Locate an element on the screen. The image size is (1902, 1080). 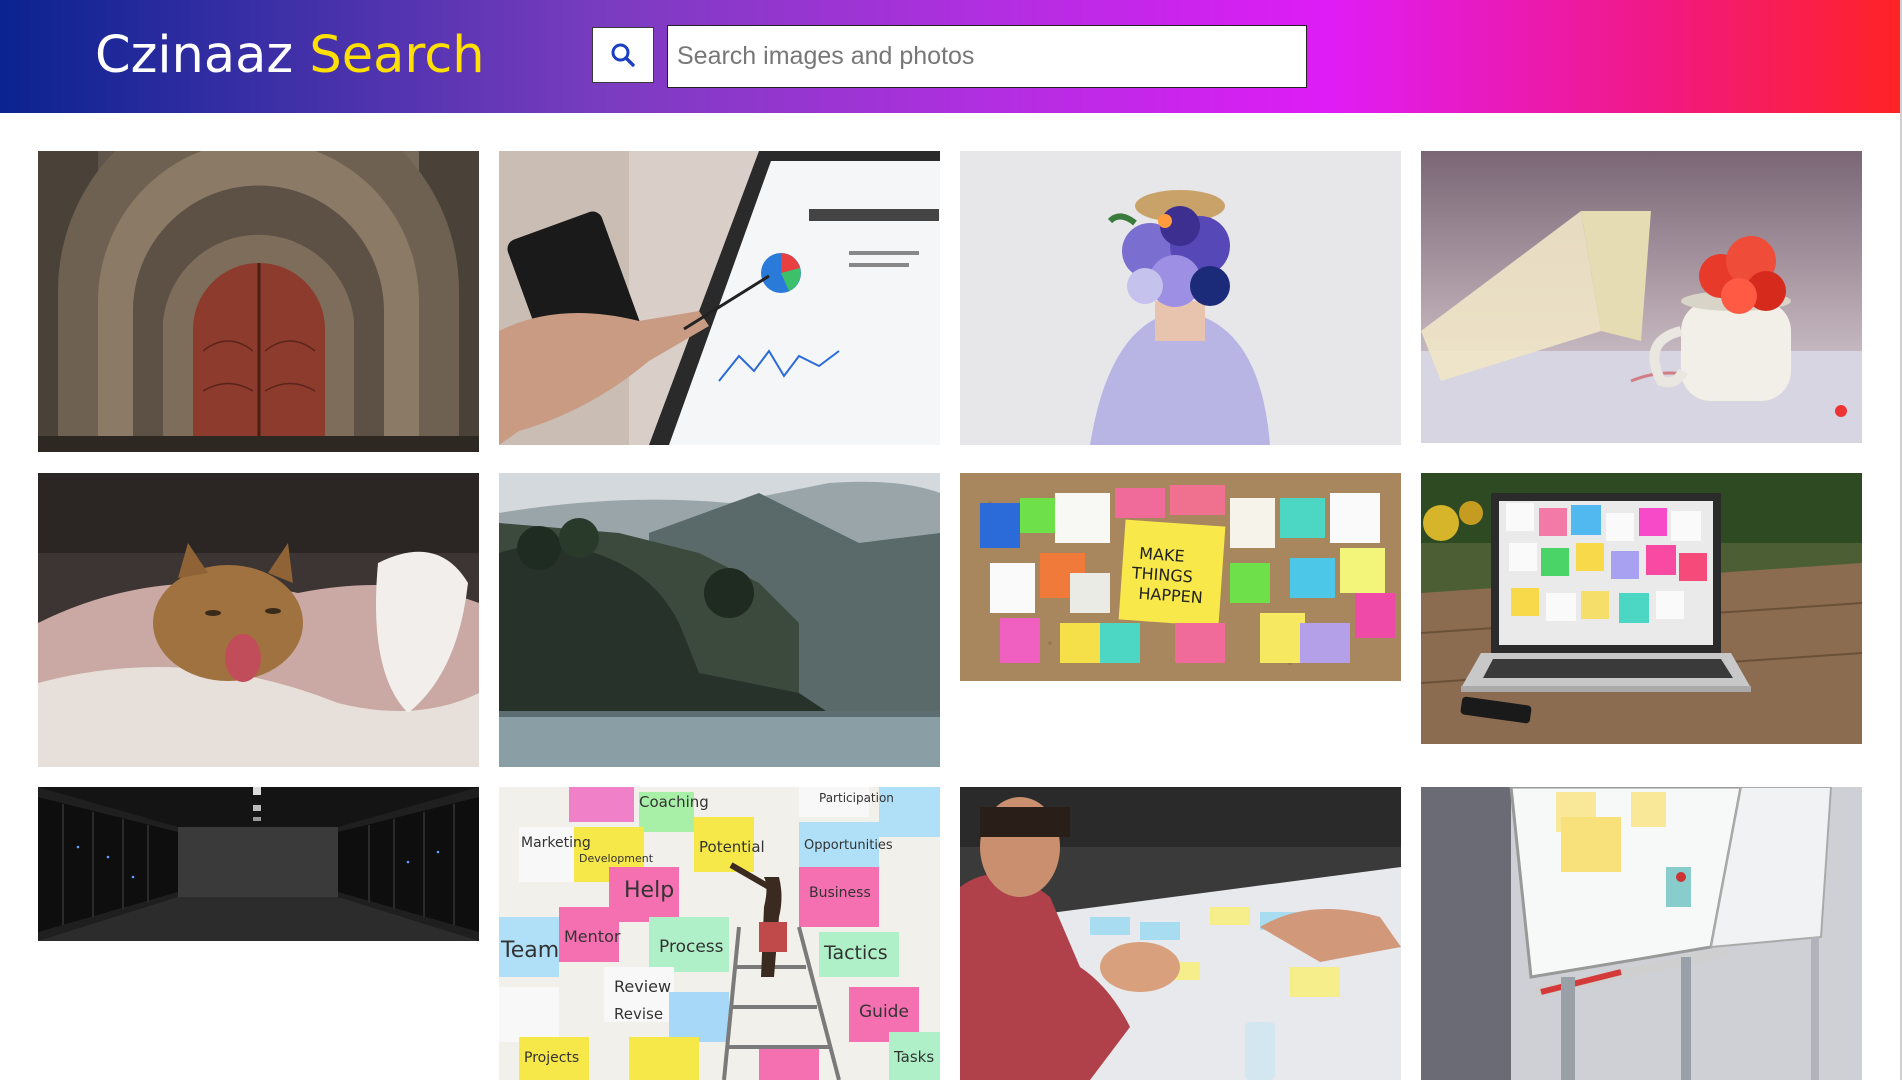
gallery-image-coastal-cliffs is located at coordinates (719, 620).